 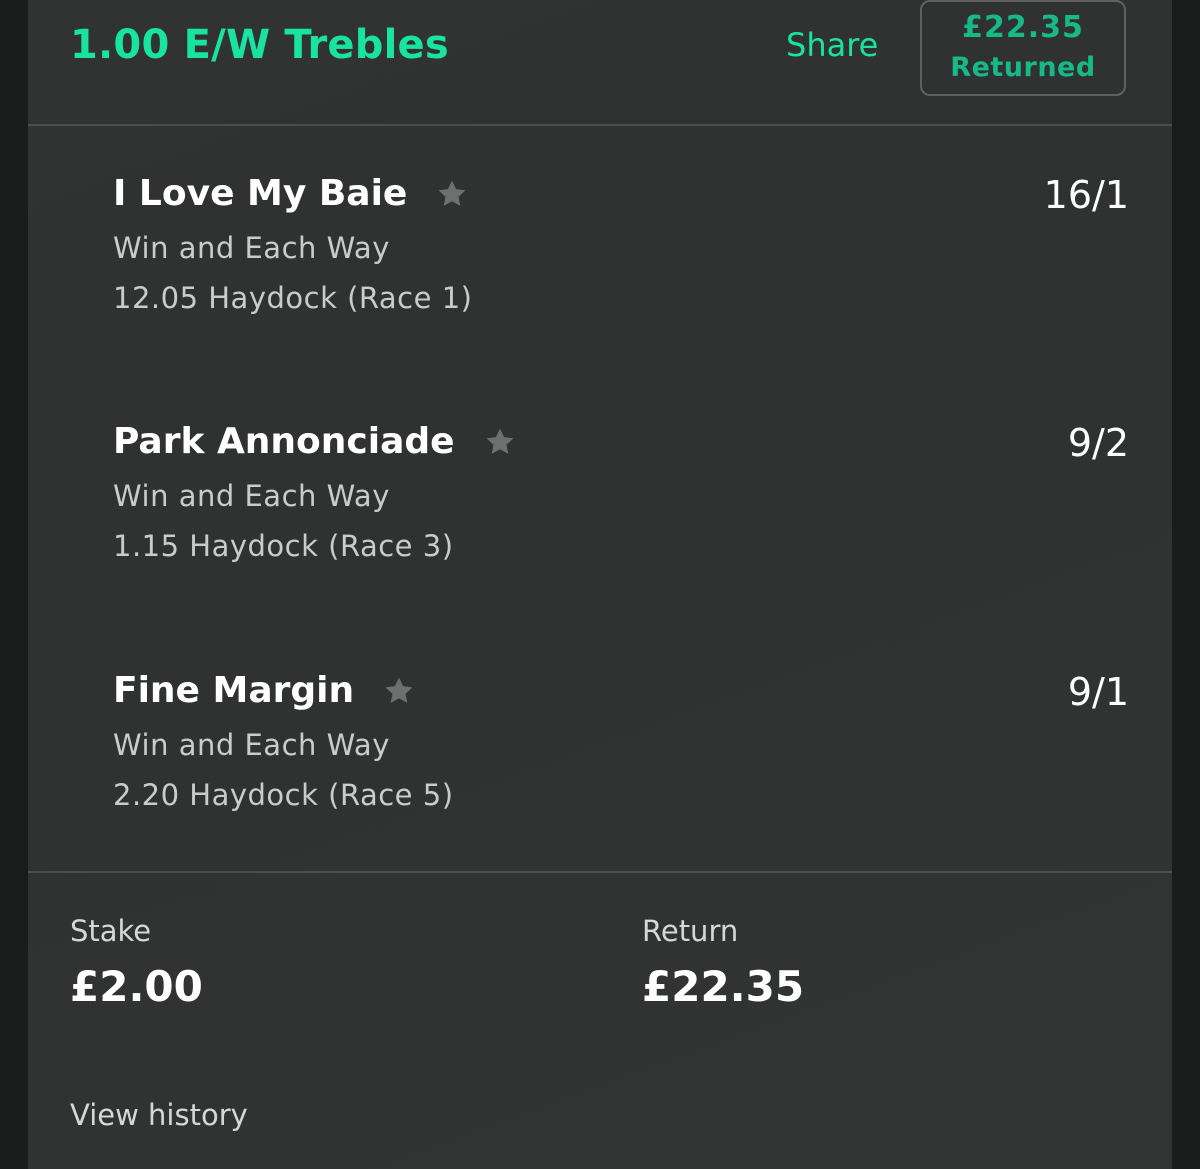 I want to click on left-edge, so click(x=14, y=584).